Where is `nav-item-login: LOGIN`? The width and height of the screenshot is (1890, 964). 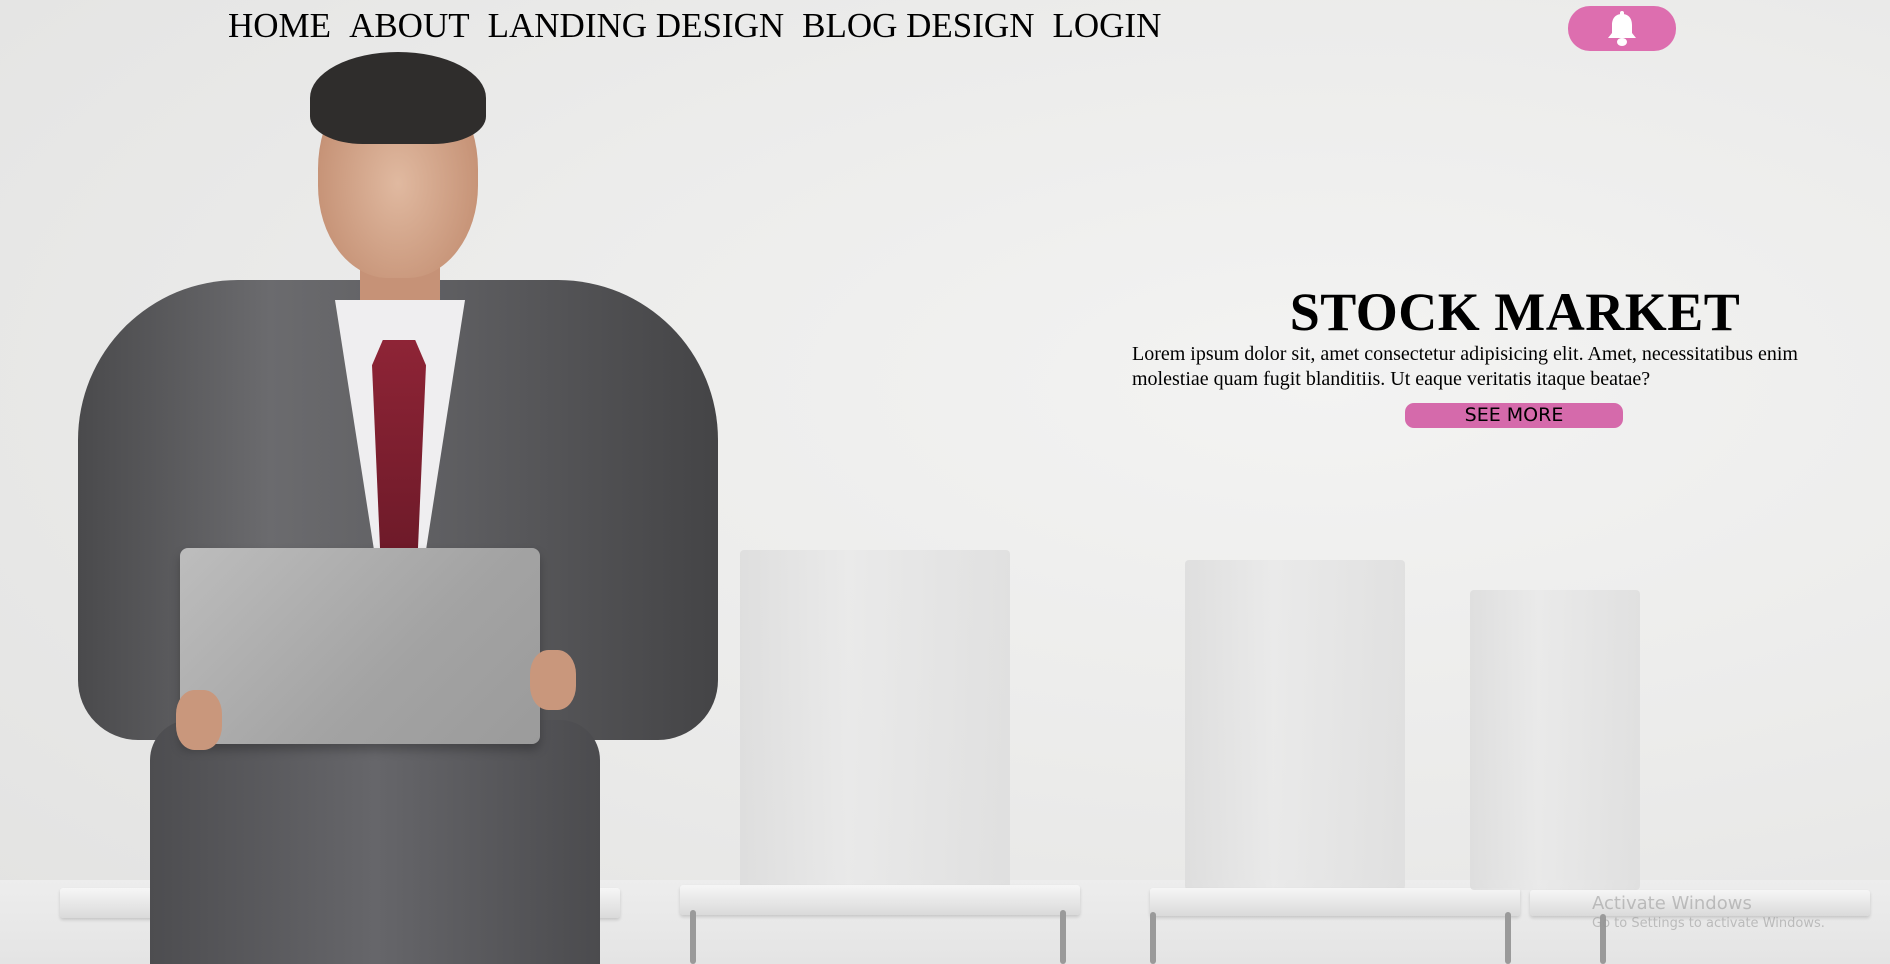
nav-item-login: LOGIN is located at coordinates (1106, 26).